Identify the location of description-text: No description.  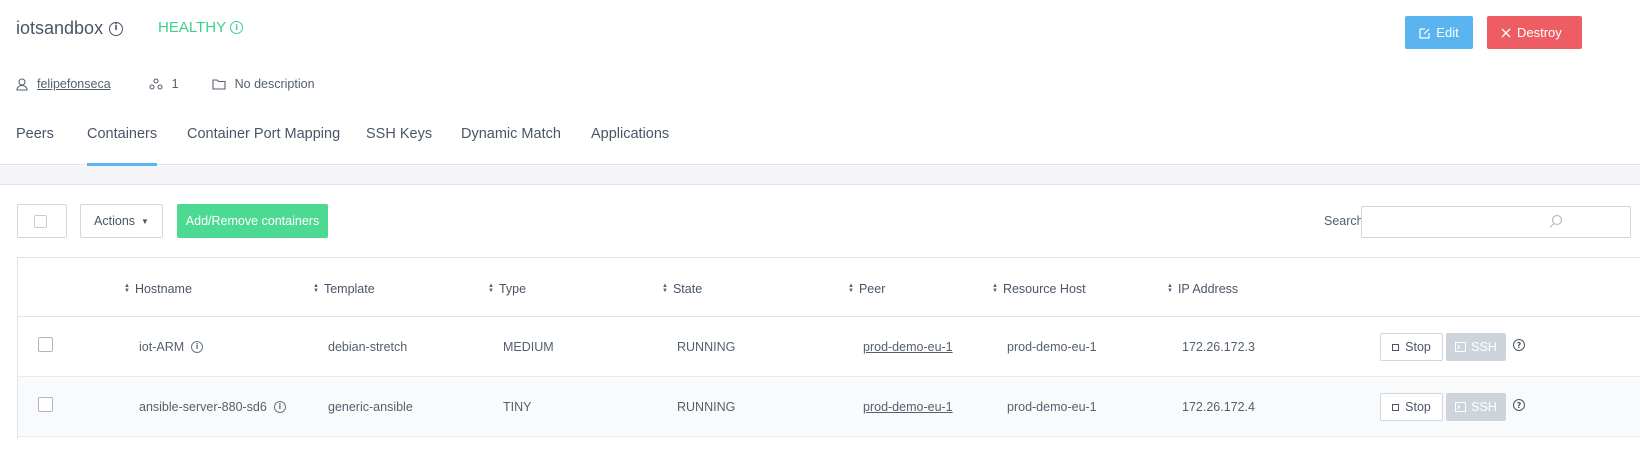
(274, 84).